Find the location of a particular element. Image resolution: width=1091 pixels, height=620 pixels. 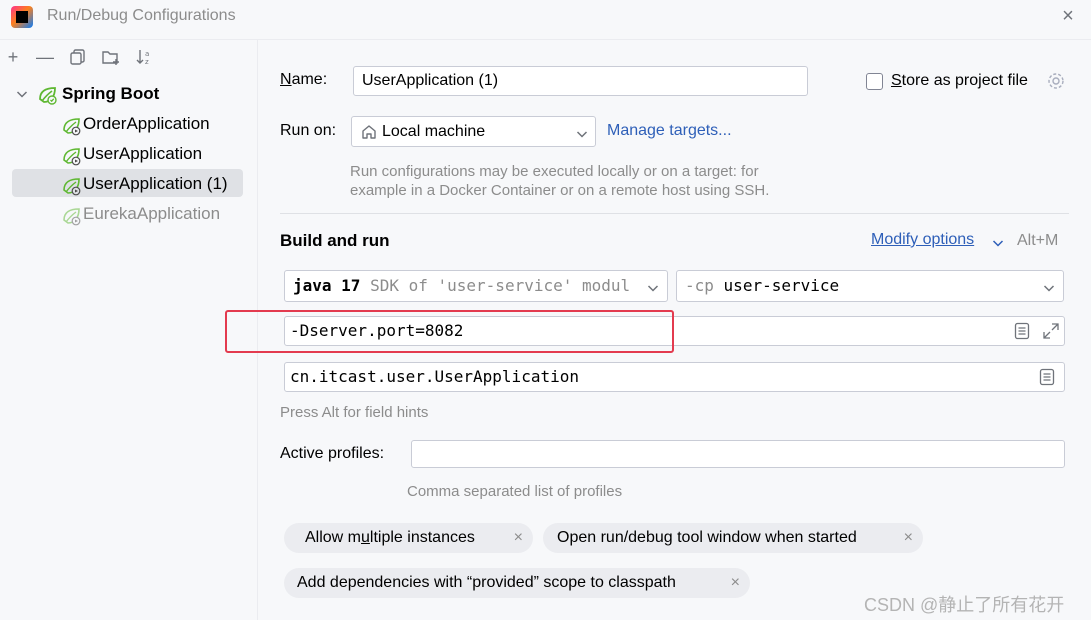

section-divider is located at coordinates (674, 213).